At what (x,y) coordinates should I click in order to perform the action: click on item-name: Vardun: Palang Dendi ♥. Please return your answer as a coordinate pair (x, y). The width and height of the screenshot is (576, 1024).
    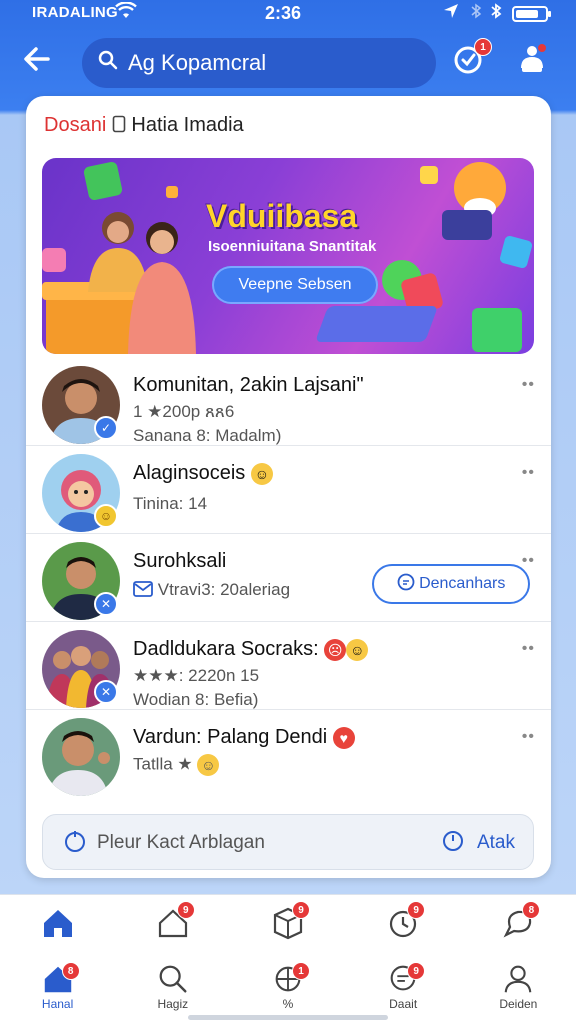
    Looking at the image, I should click on (244, 737).